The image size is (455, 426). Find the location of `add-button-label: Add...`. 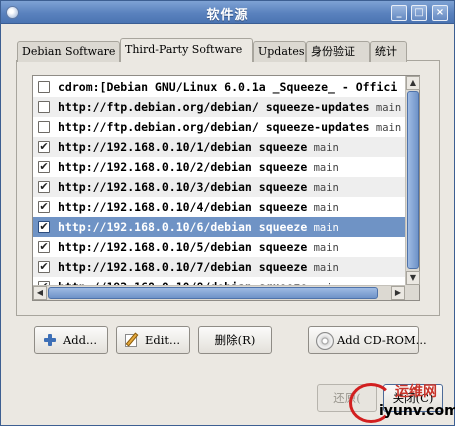

add-button-label: Add... is located at coordinates (80, 340).